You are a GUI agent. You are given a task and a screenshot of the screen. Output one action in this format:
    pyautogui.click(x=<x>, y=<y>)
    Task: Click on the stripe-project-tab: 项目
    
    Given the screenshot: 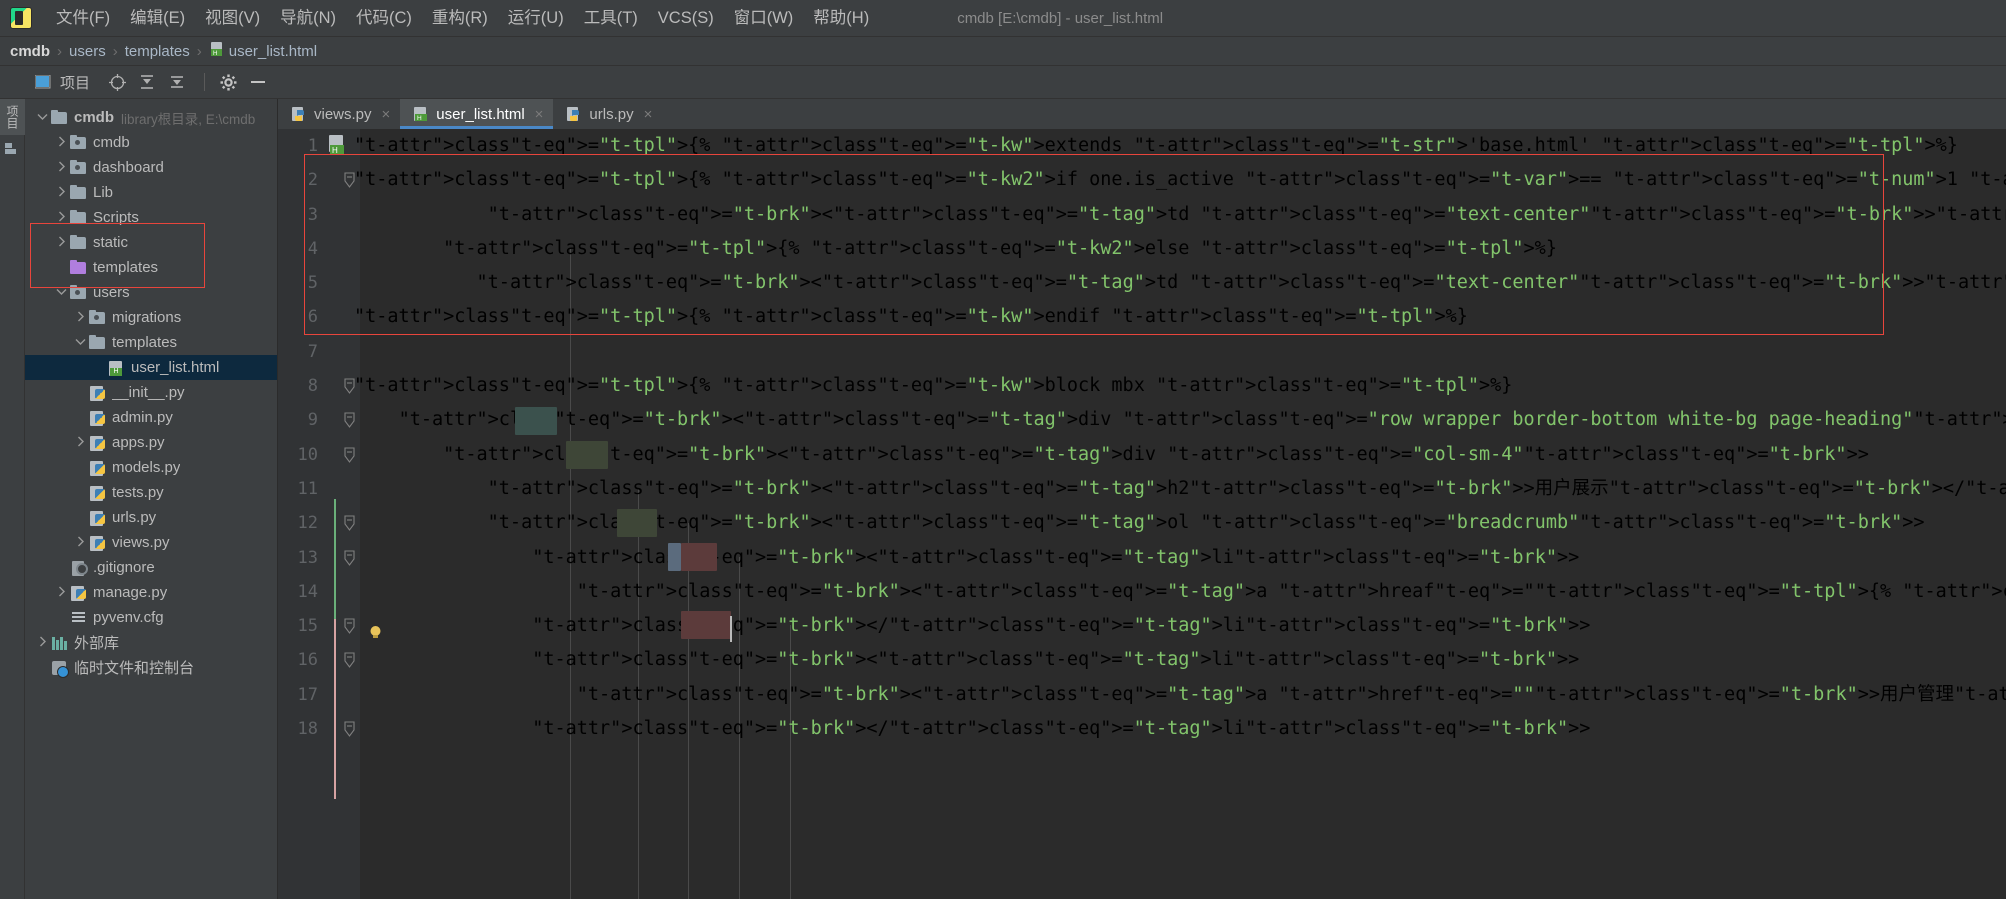 What is the action you would take?
    pyautogui.click(x=12, y=117)
    